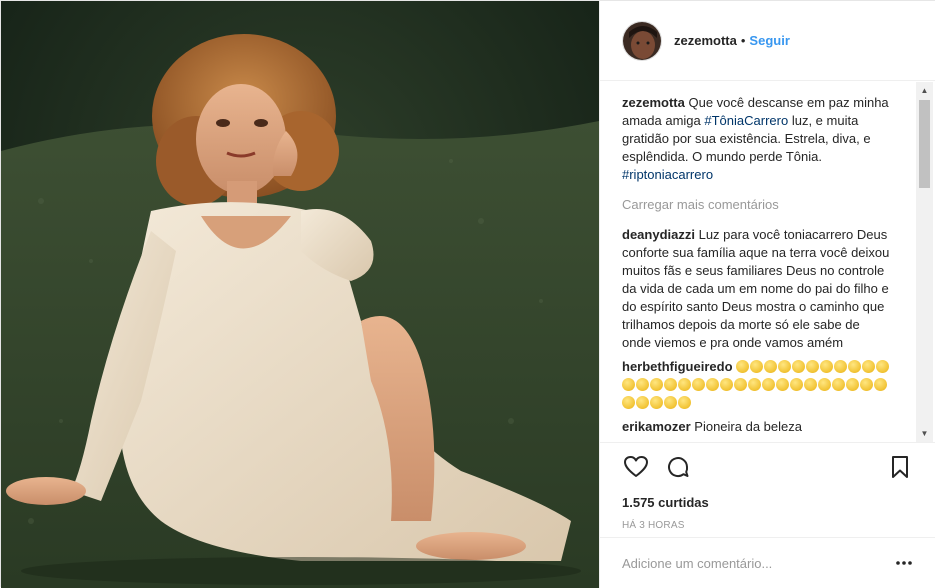 The image size is (935, 588). Describe the element at coordinates (705, 40) in the screenshot. I see `header-username: zezemotta` at that location.